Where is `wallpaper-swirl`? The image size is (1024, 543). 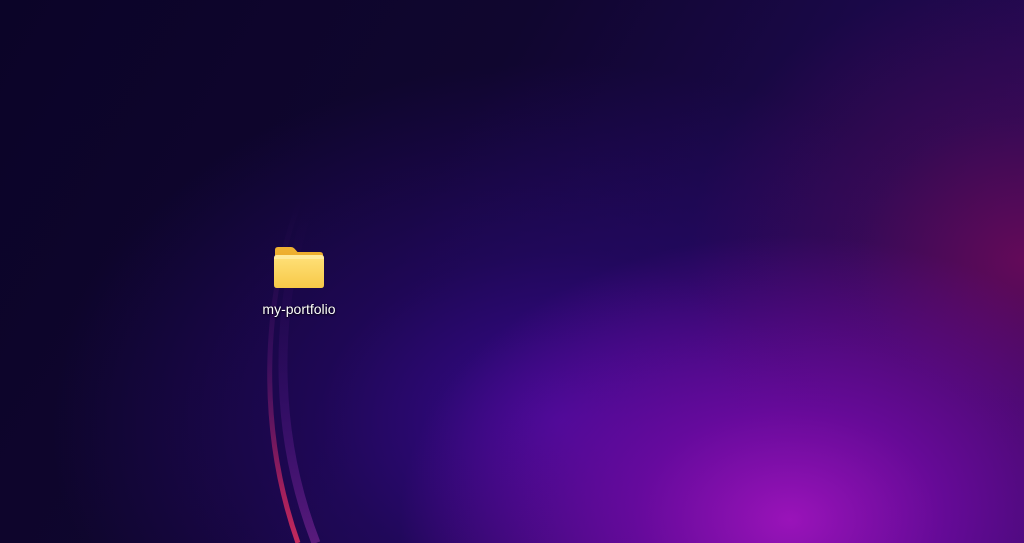 wallpaper-swirl is located at coordinates (294, 371).